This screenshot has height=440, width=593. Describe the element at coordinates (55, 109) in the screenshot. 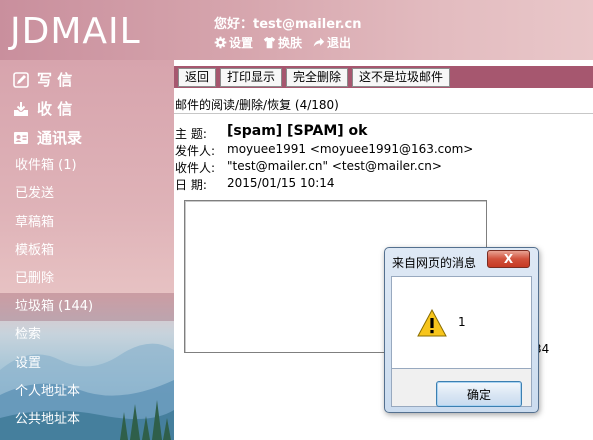

I see `receive-label: 收 信` at that location.